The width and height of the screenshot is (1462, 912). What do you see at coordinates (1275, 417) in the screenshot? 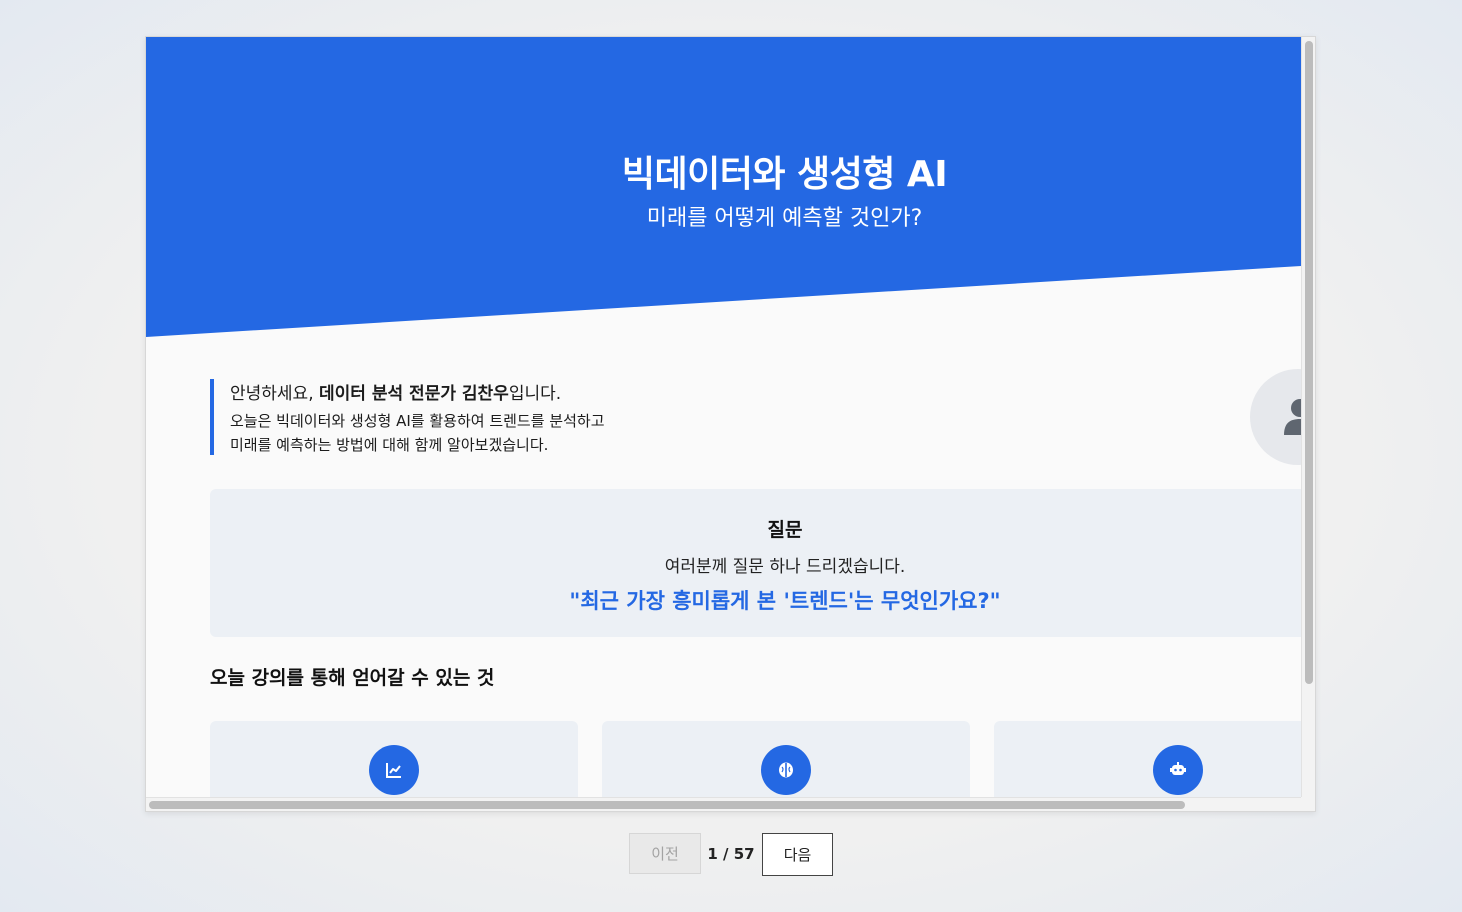
I see `avatar` at bounding box center [1275, 417].